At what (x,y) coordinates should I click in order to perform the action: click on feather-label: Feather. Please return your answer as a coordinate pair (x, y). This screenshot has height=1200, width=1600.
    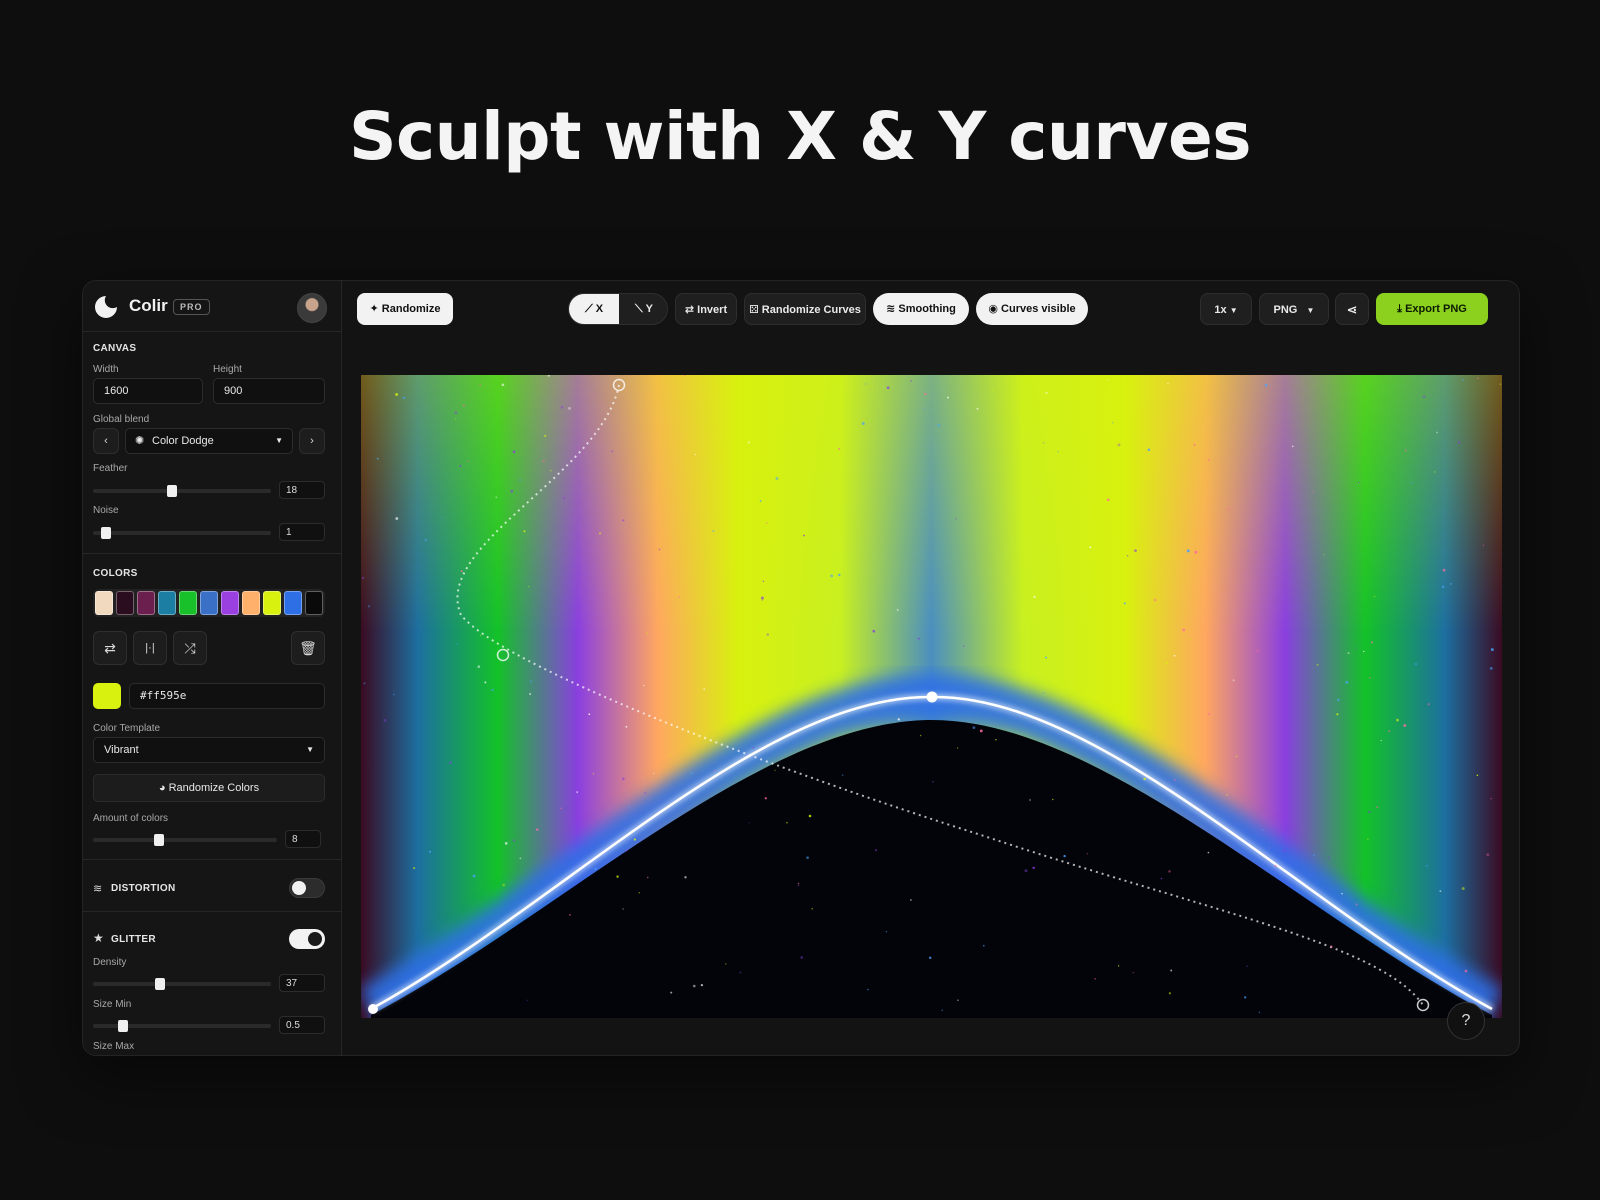
    Looking at the image, I should click on (110, 468).